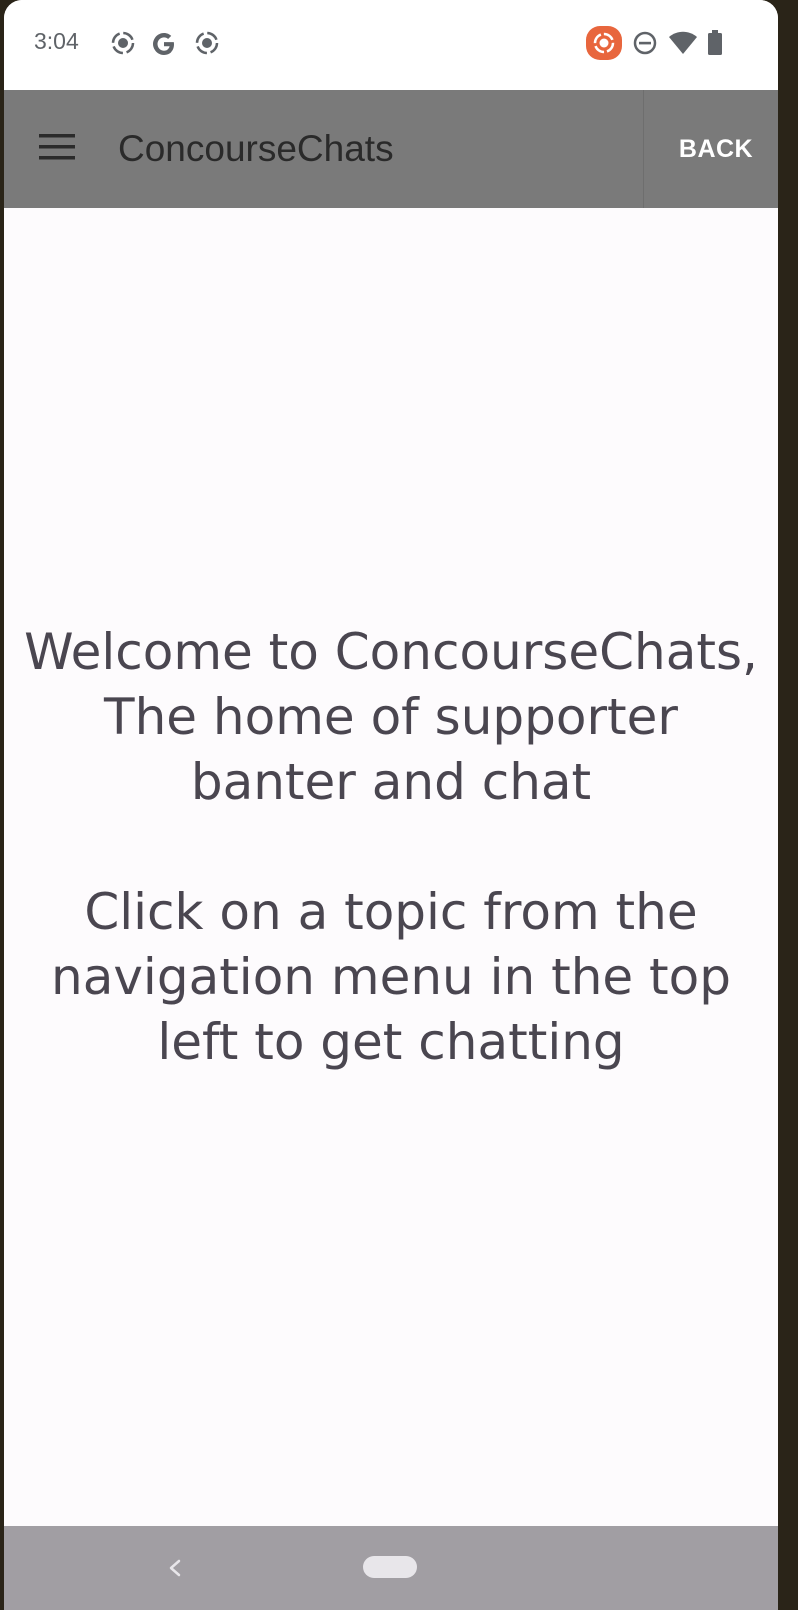 The height and width of the screenshot is (1610, 798). I want to click on divider, so click(643, 149).